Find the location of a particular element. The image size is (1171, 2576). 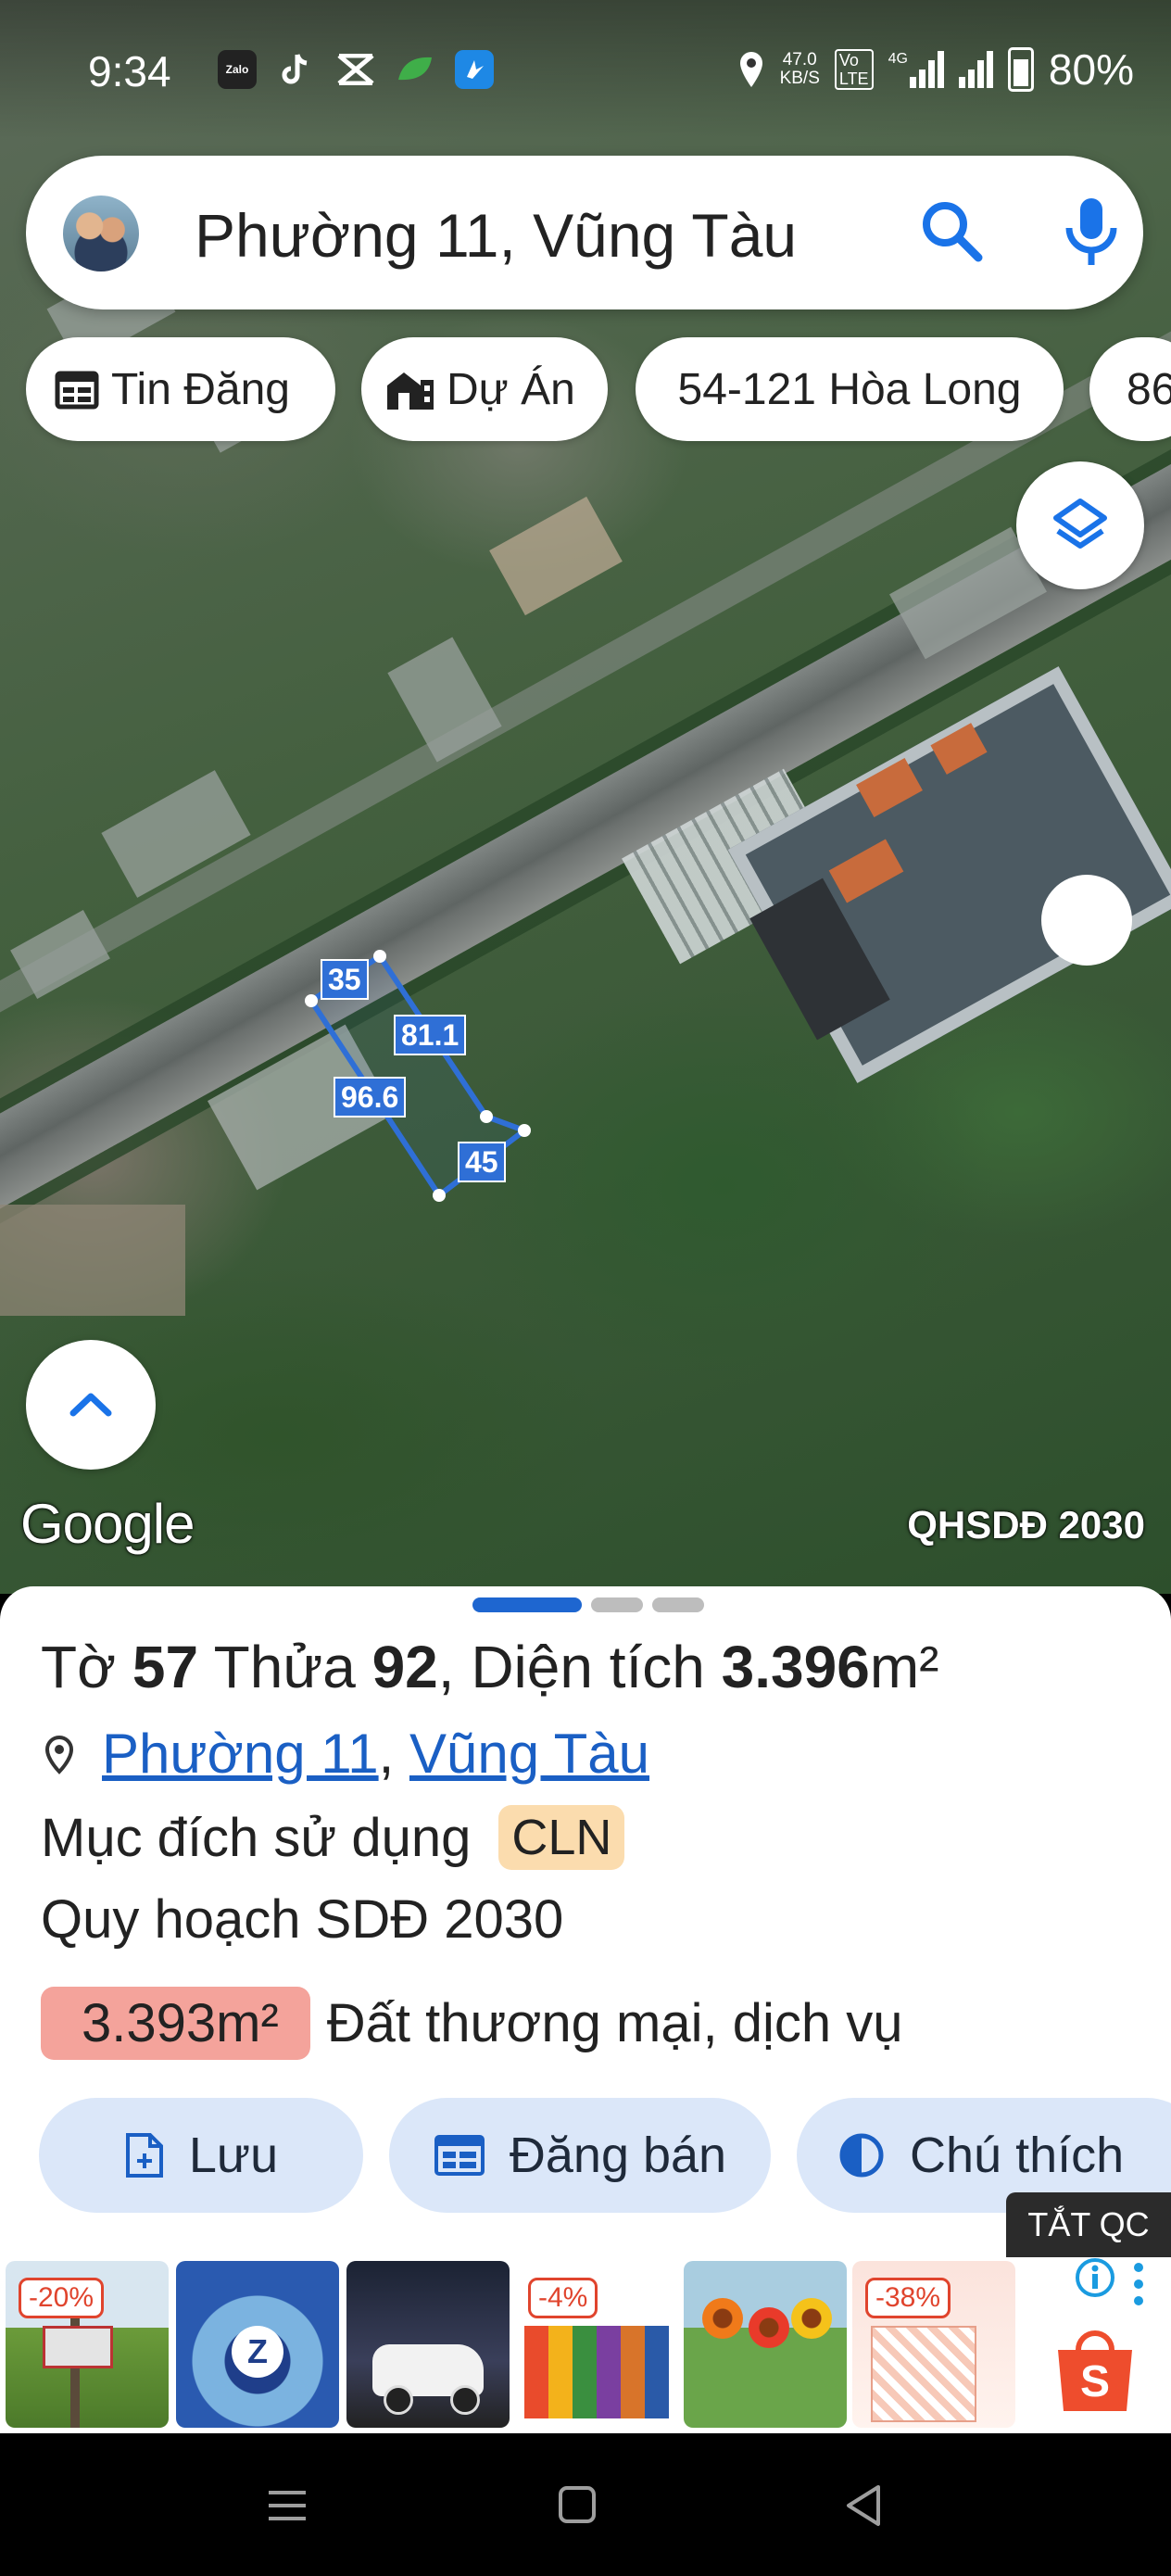

parcel-edge-label: 81.1 is located at coordinates (431, 1035).